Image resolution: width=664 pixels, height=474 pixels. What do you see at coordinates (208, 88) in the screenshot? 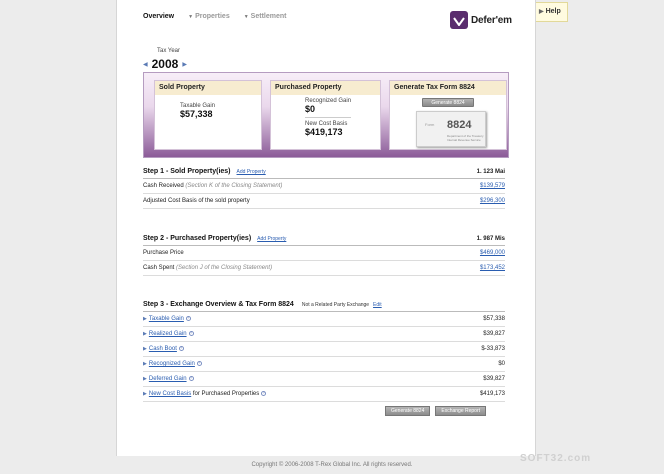
I see `card-title: Sold Property` at bounding box center [208, 88].